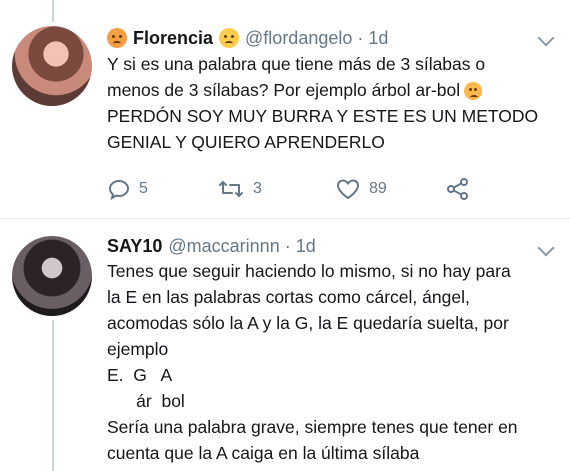  What do you see at coordinates (231, 189) in the screenshot?
I see `retweet-icon` at bounding box center [231, 189].